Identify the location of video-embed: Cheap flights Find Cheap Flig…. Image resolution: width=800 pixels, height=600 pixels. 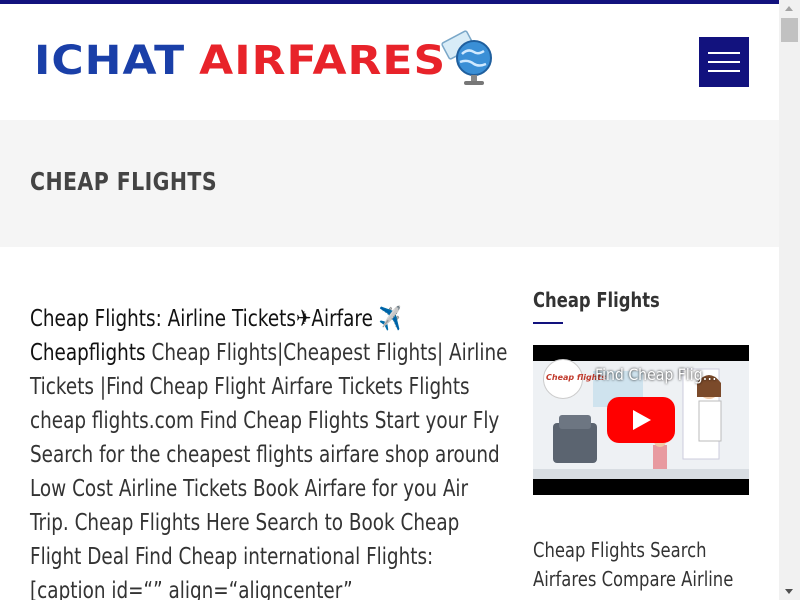
(641, 420).